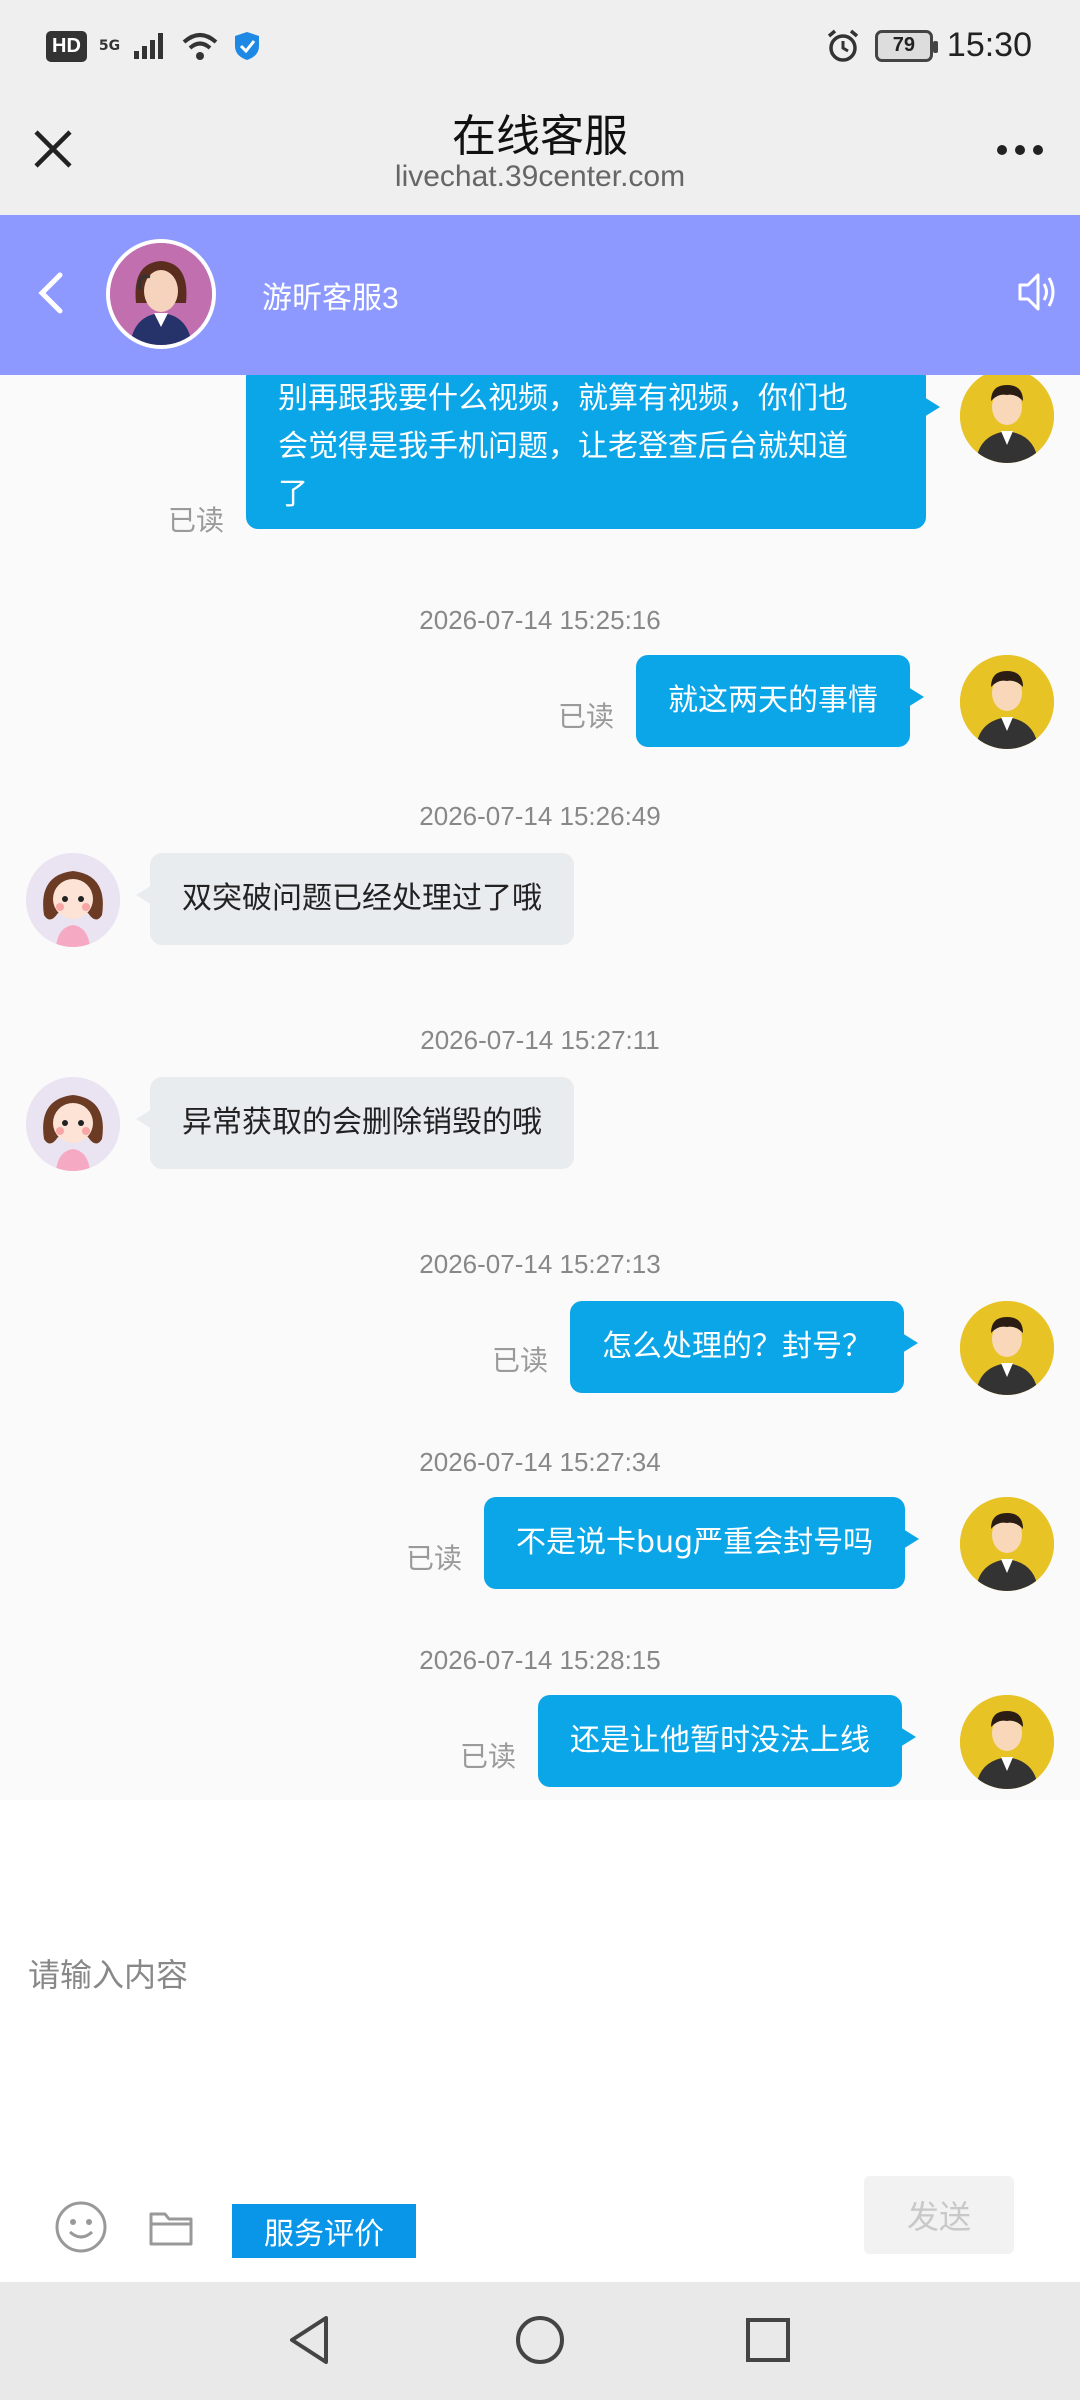  I want to click on page-url: livechat.39center.com, so click(540, 176).